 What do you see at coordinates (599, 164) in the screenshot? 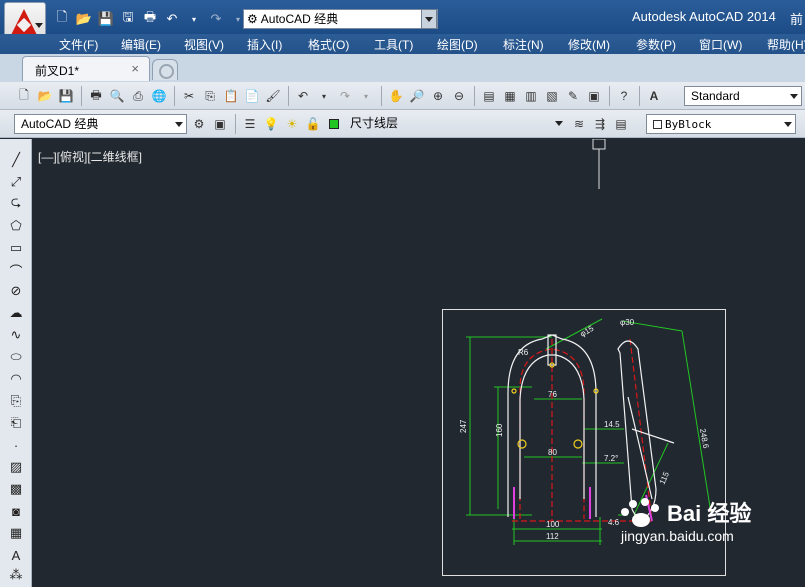
I see `crosshair-cursor` at bounding box center [599, 164].